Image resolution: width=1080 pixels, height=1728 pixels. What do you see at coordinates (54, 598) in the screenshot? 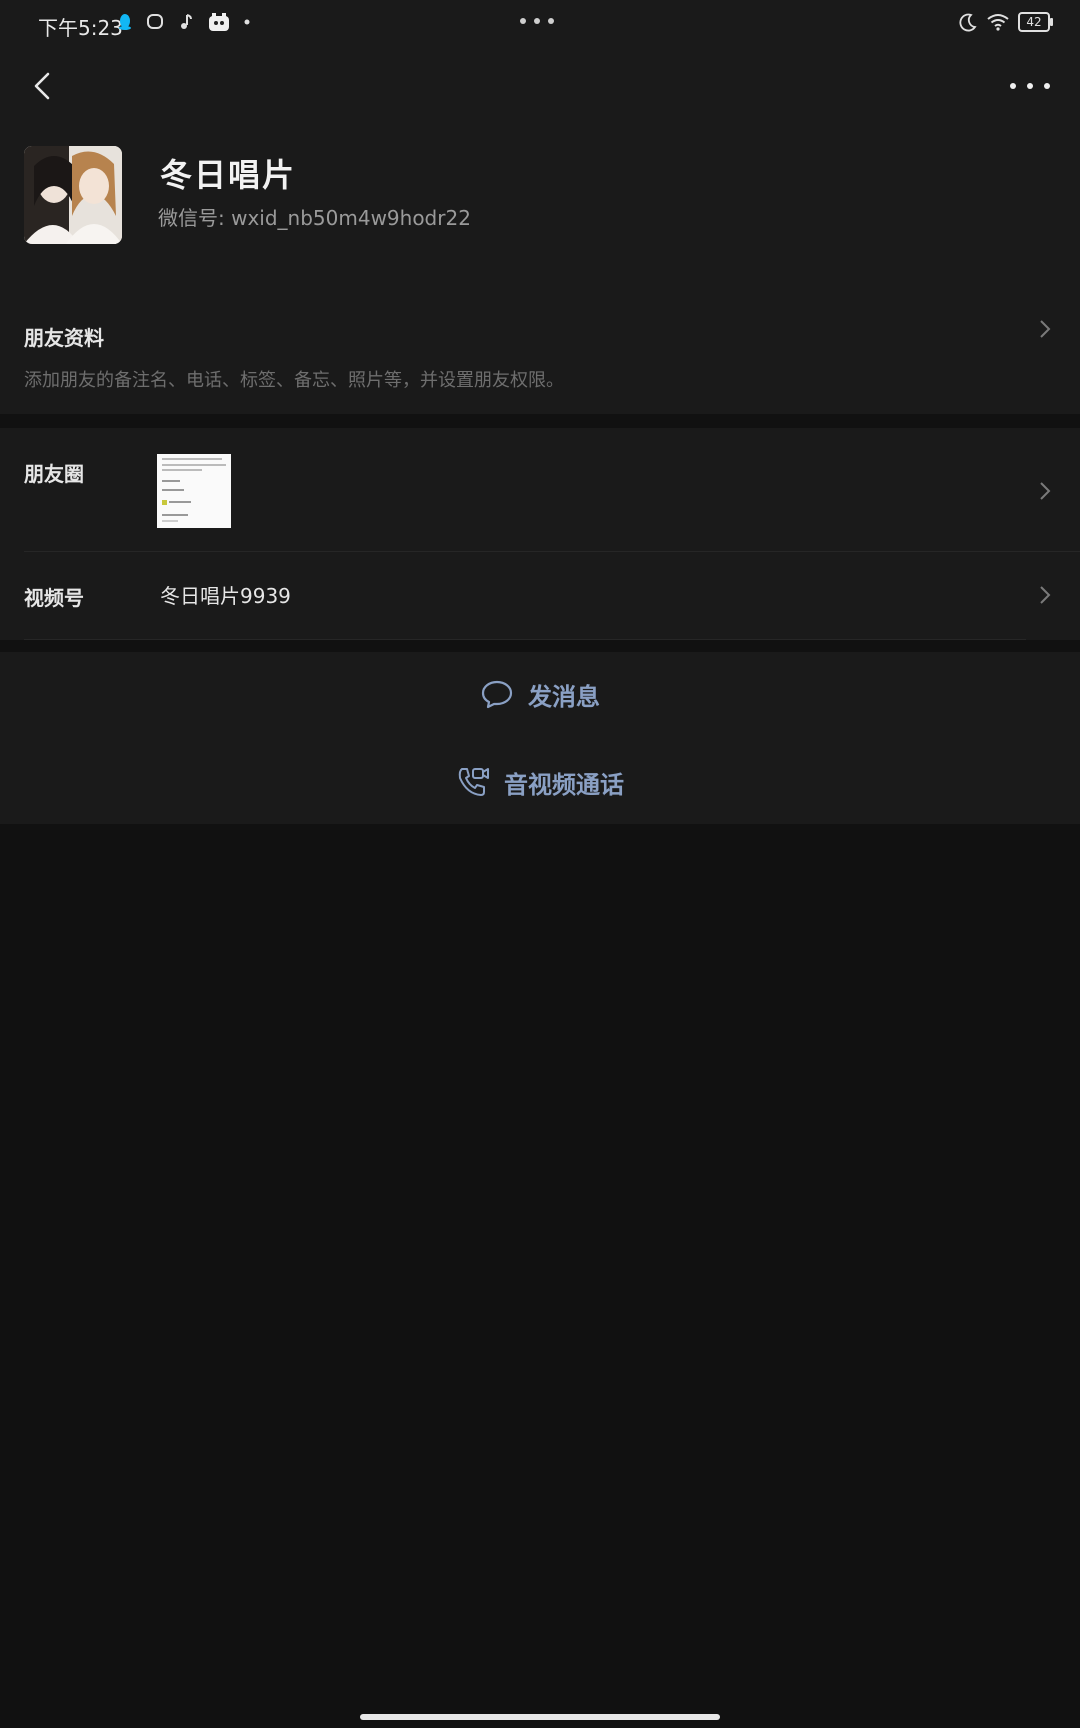
I see `channels-label: 视频号` at bounding box center [54, 598].